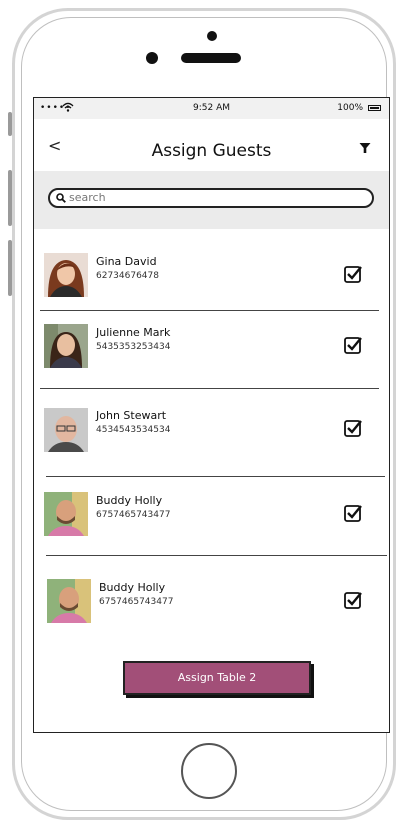 This screenshot has height=825, width=406. I want to click on guest-row: Gina David 62734676478, so click(211, 278).